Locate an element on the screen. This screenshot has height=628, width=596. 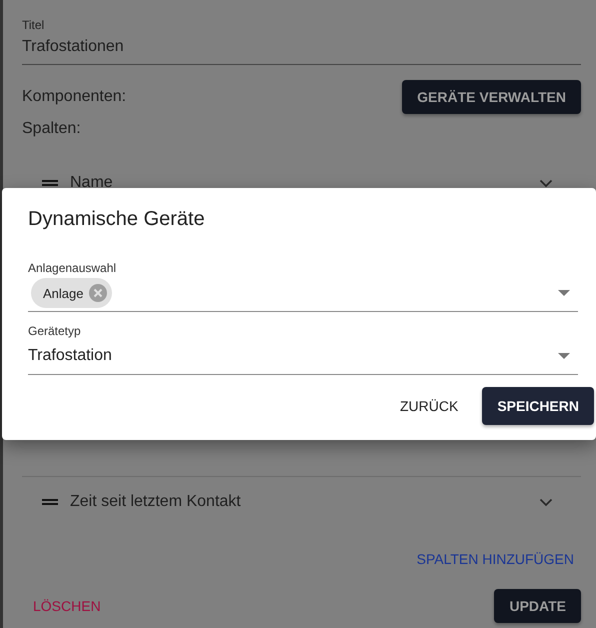
field-label: Gerätetyp is located at coordinates (55, 331).